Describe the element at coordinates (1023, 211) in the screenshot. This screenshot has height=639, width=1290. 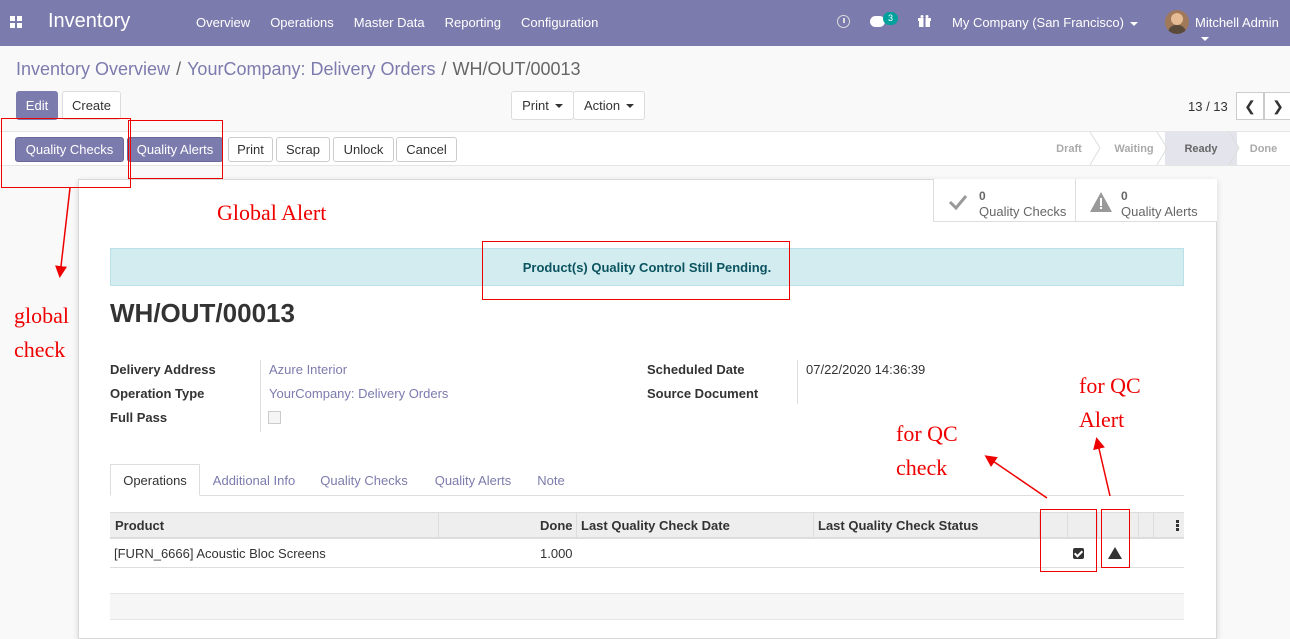
I see `quality-checks-label: Quality Checks` at that location.